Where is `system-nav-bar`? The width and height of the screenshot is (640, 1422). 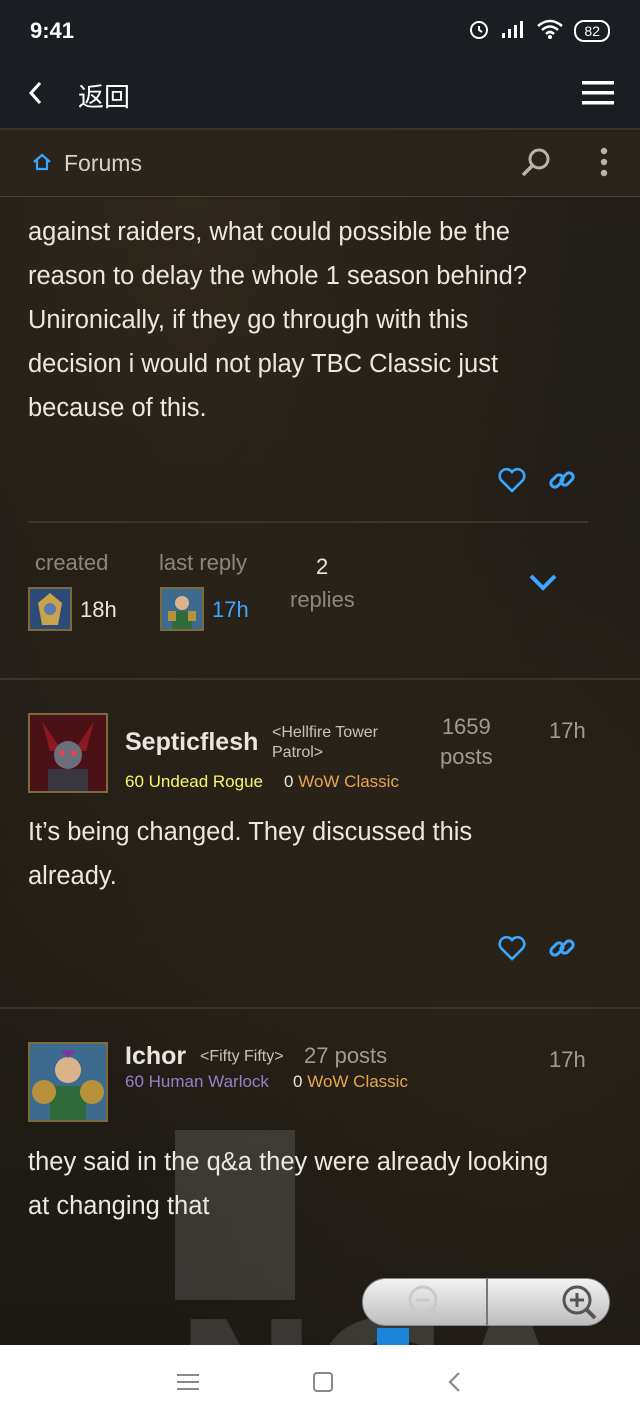 system-nav-bar is located at coordinates (320, 1383).